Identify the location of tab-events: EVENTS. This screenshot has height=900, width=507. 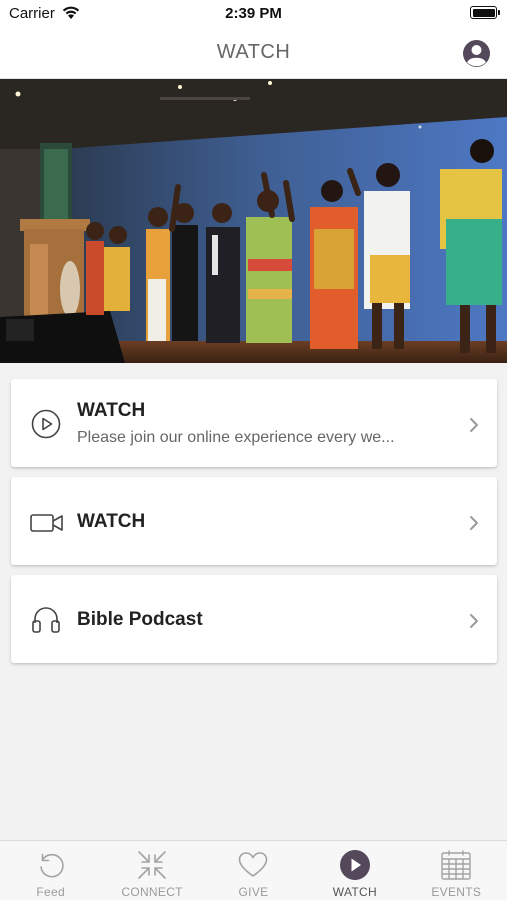
(456, 870).